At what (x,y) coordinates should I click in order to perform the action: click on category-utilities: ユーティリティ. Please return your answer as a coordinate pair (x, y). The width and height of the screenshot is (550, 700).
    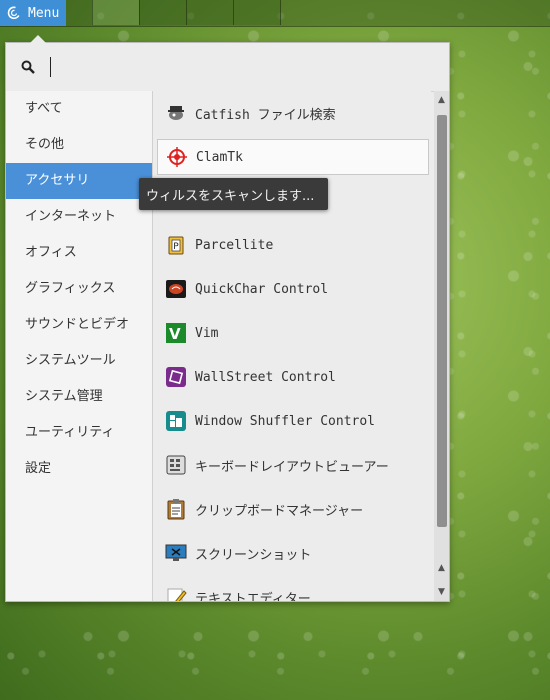
    Looking at the image, I should click on (79, 433).